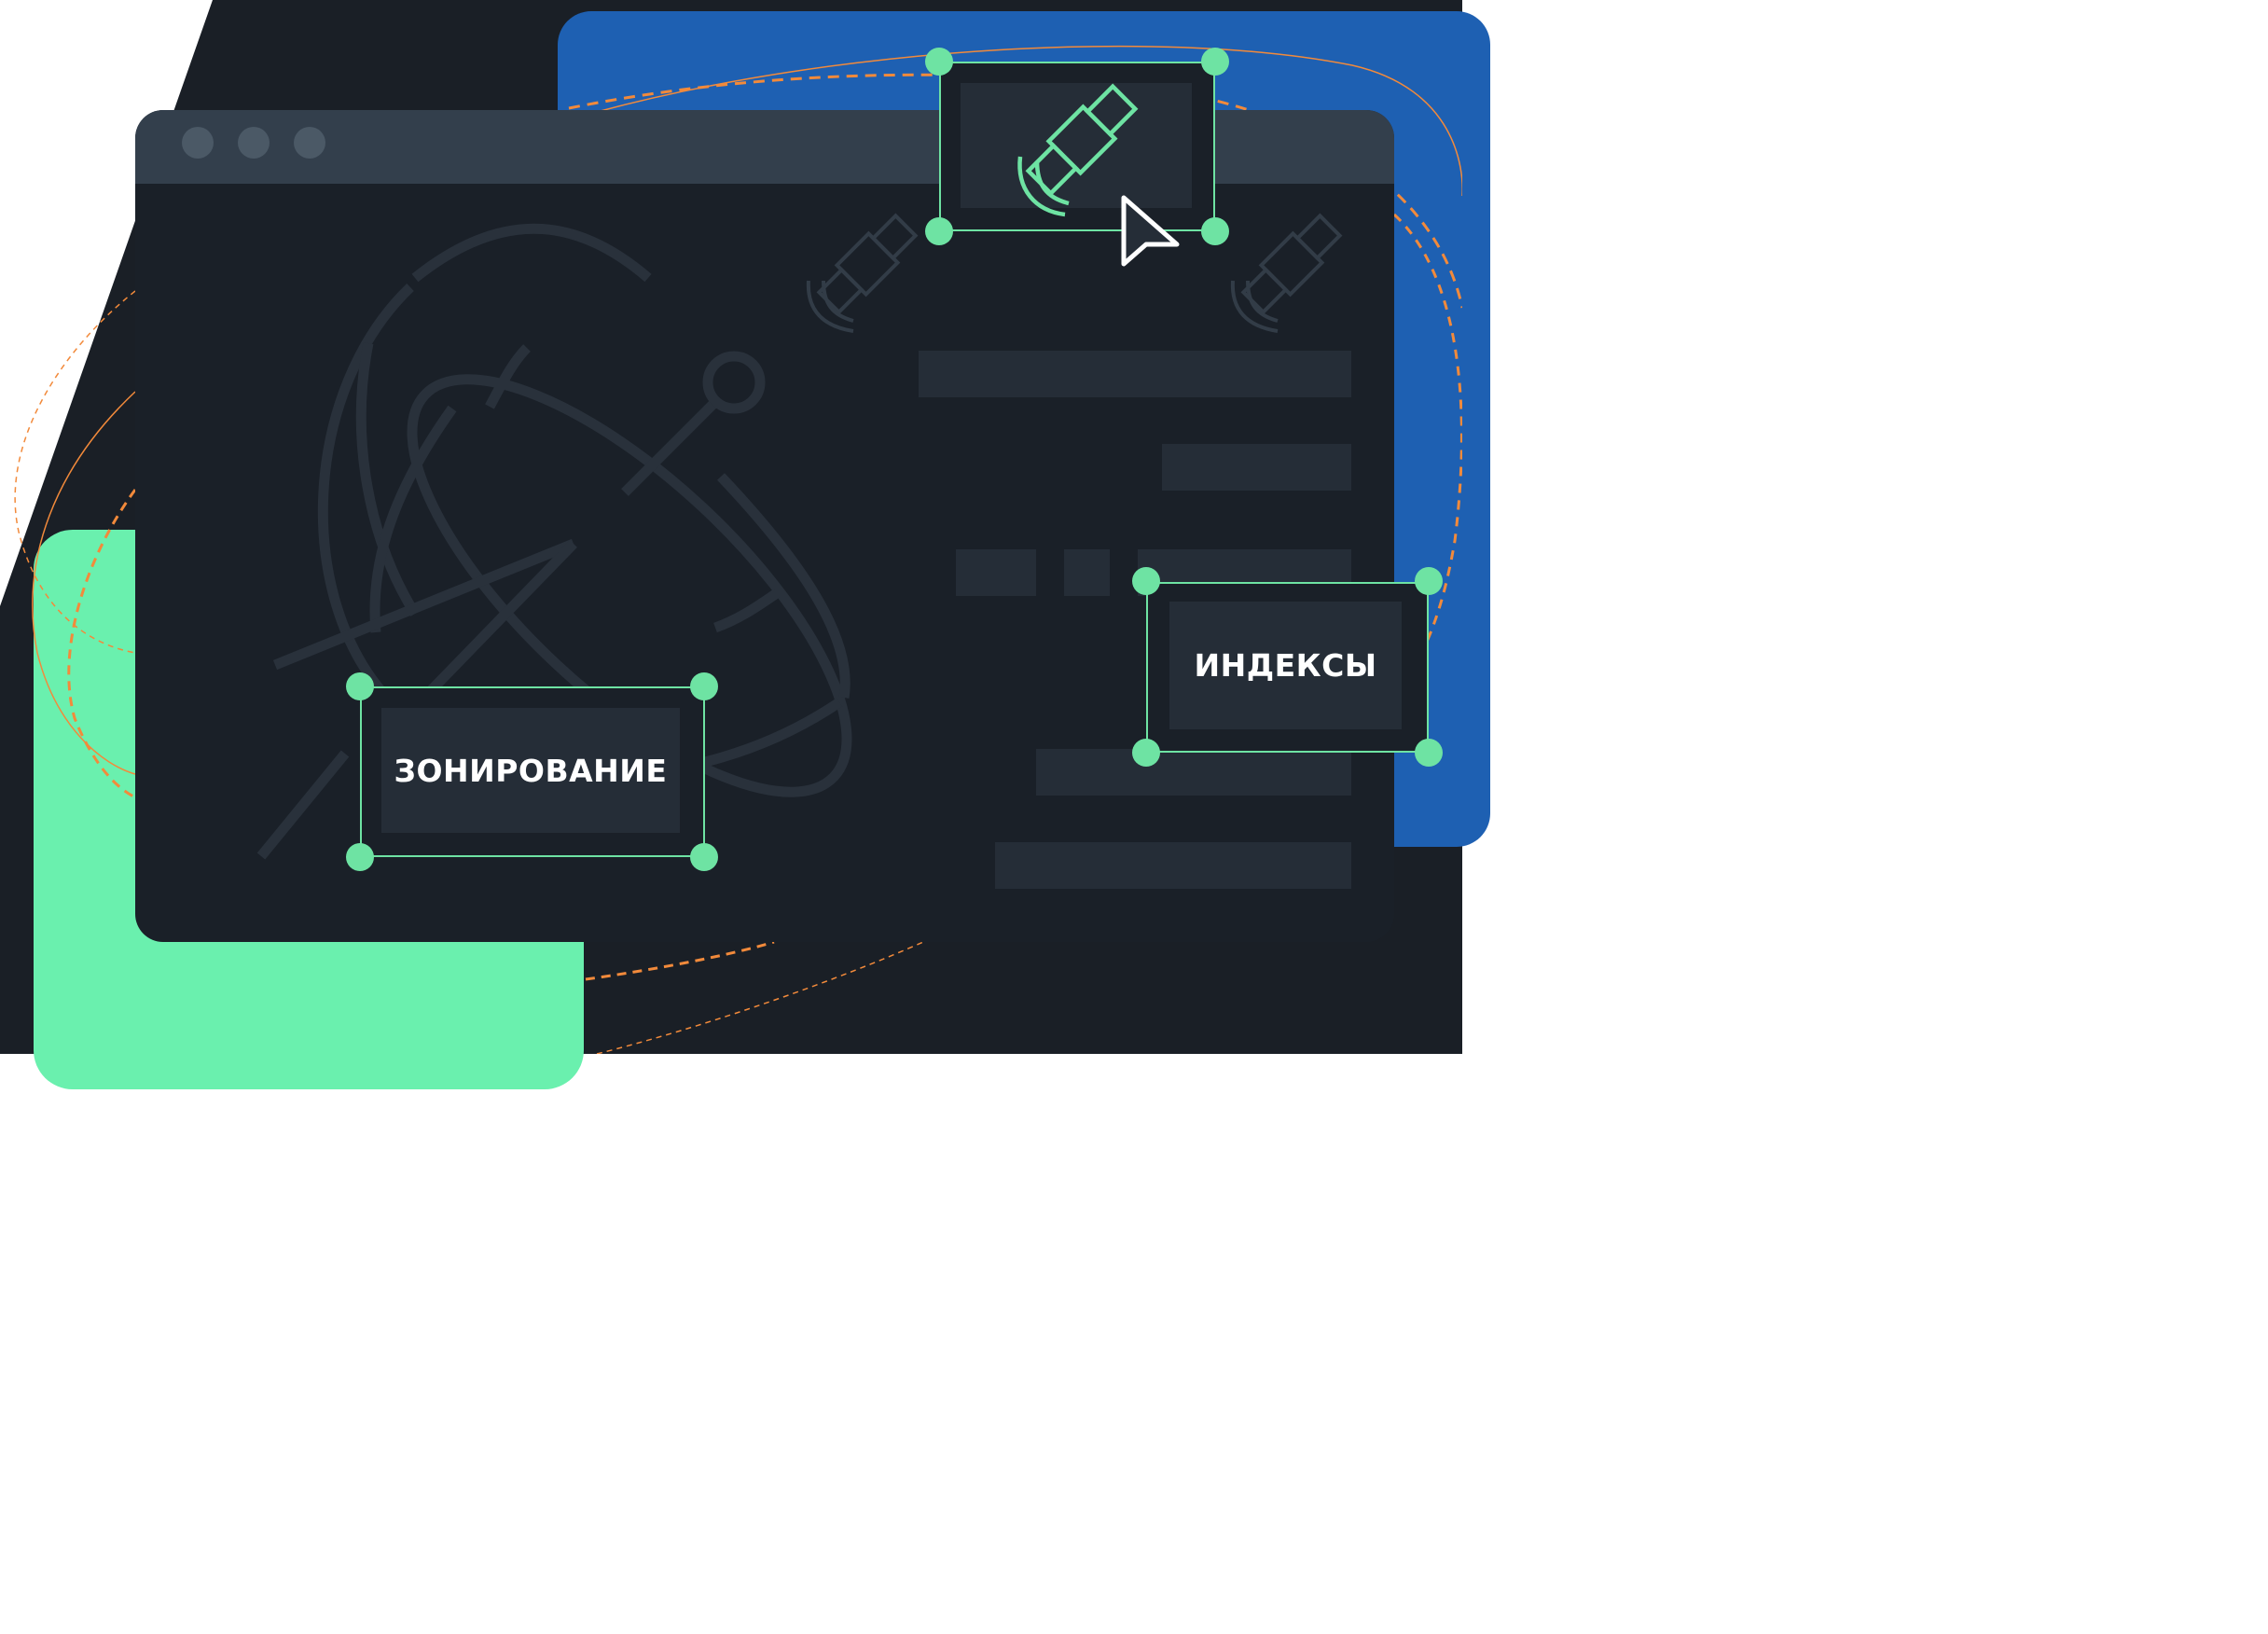  I want to click on cursor-arrow, so click(1150, 231).